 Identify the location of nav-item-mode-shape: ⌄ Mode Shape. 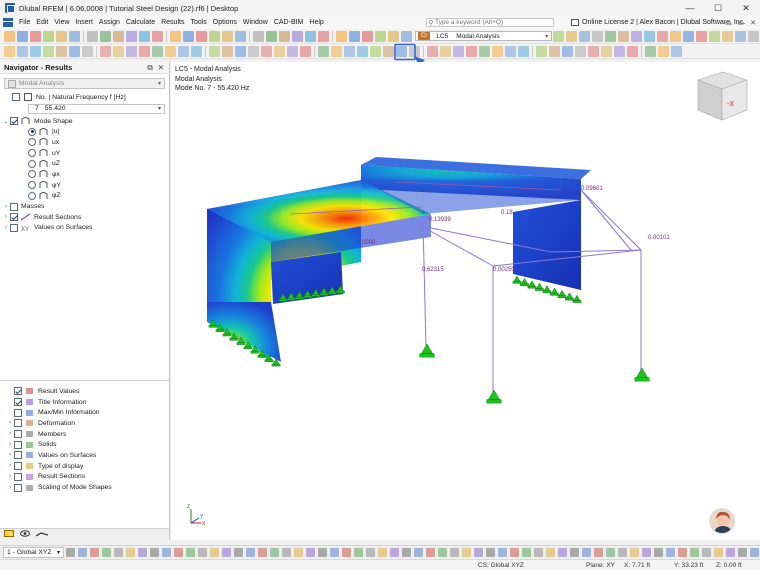
(84, 121).